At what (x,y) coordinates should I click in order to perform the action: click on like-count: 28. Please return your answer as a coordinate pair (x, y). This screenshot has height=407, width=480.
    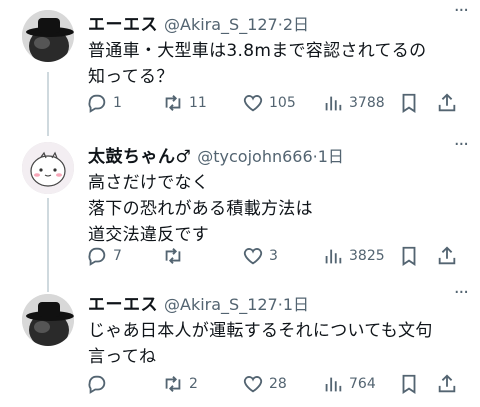
    Looking at the image, I should click on (278, 384).